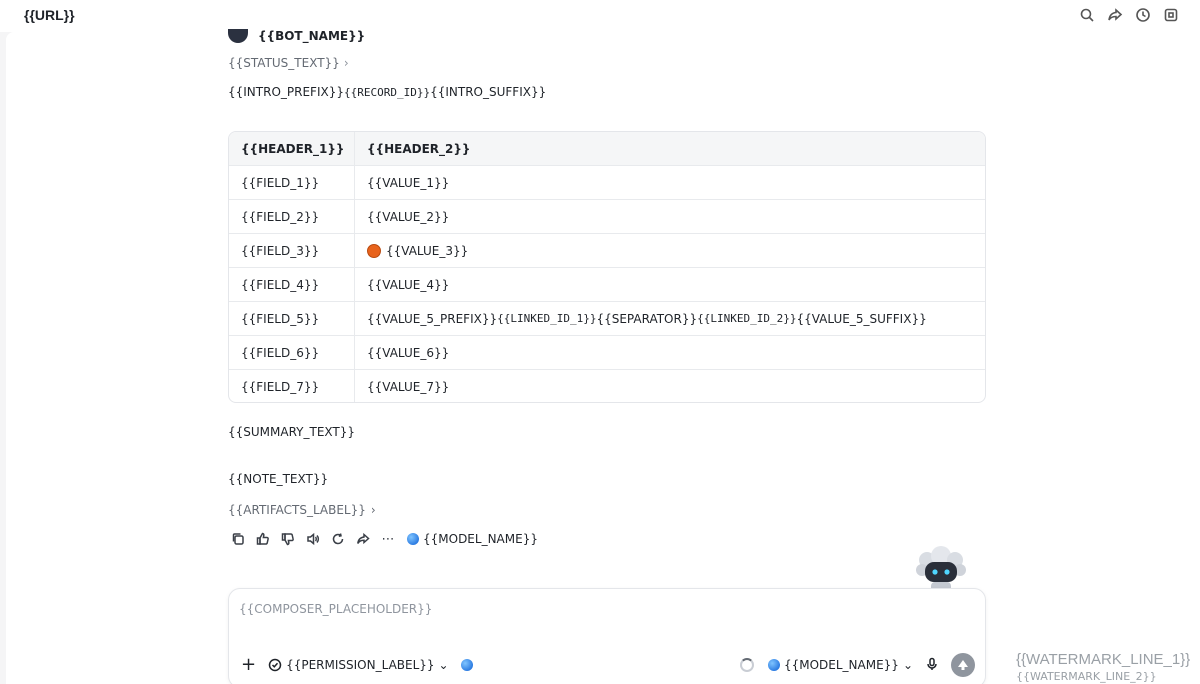 The height and width of the screenshot is (684, 1200). What do you see at coordinates (374, 250) in the screenshot?
I see `status-dot-icon` at bounding box center [374, 250].